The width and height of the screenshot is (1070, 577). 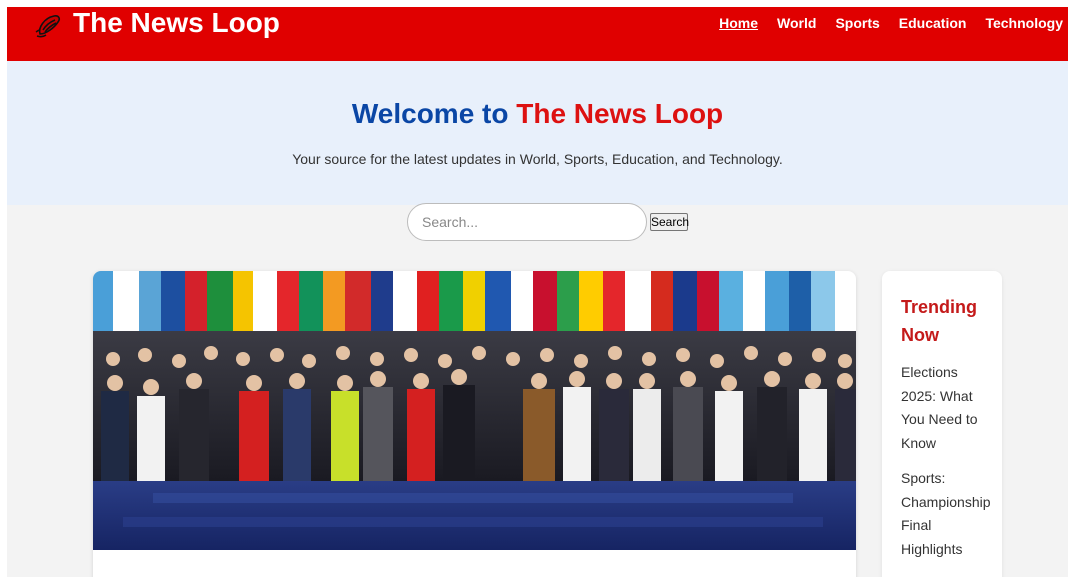 What do you see at coordinates (1024, 23) in the screenshot?
I see `nav-technology: Technology` at bounding box center [1024, 23].